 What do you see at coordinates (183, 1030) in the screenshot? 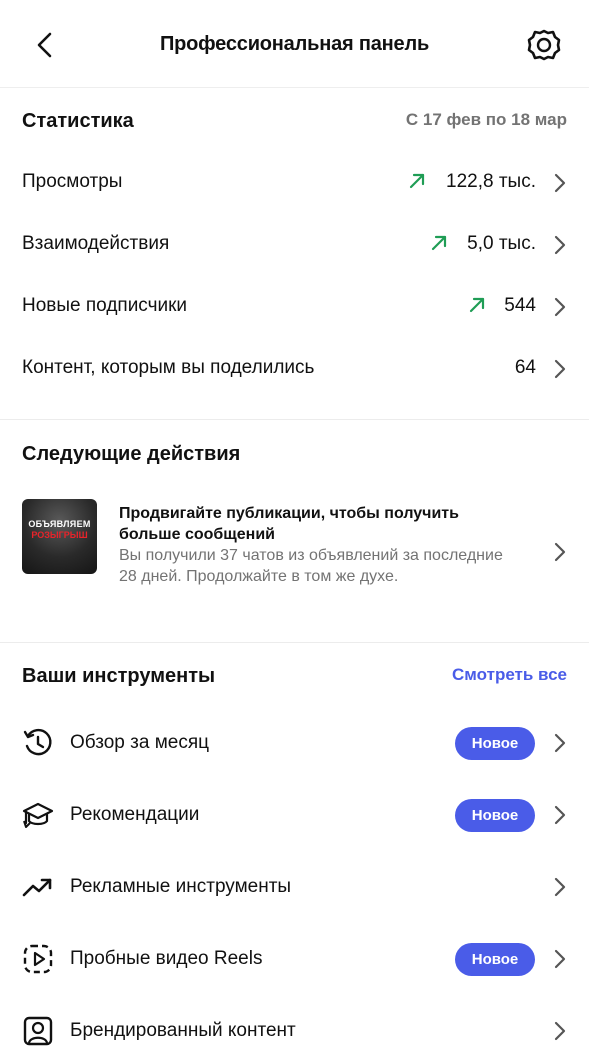
I see `tool-label: Брендированный контент` at bounding box center [183, 1030].